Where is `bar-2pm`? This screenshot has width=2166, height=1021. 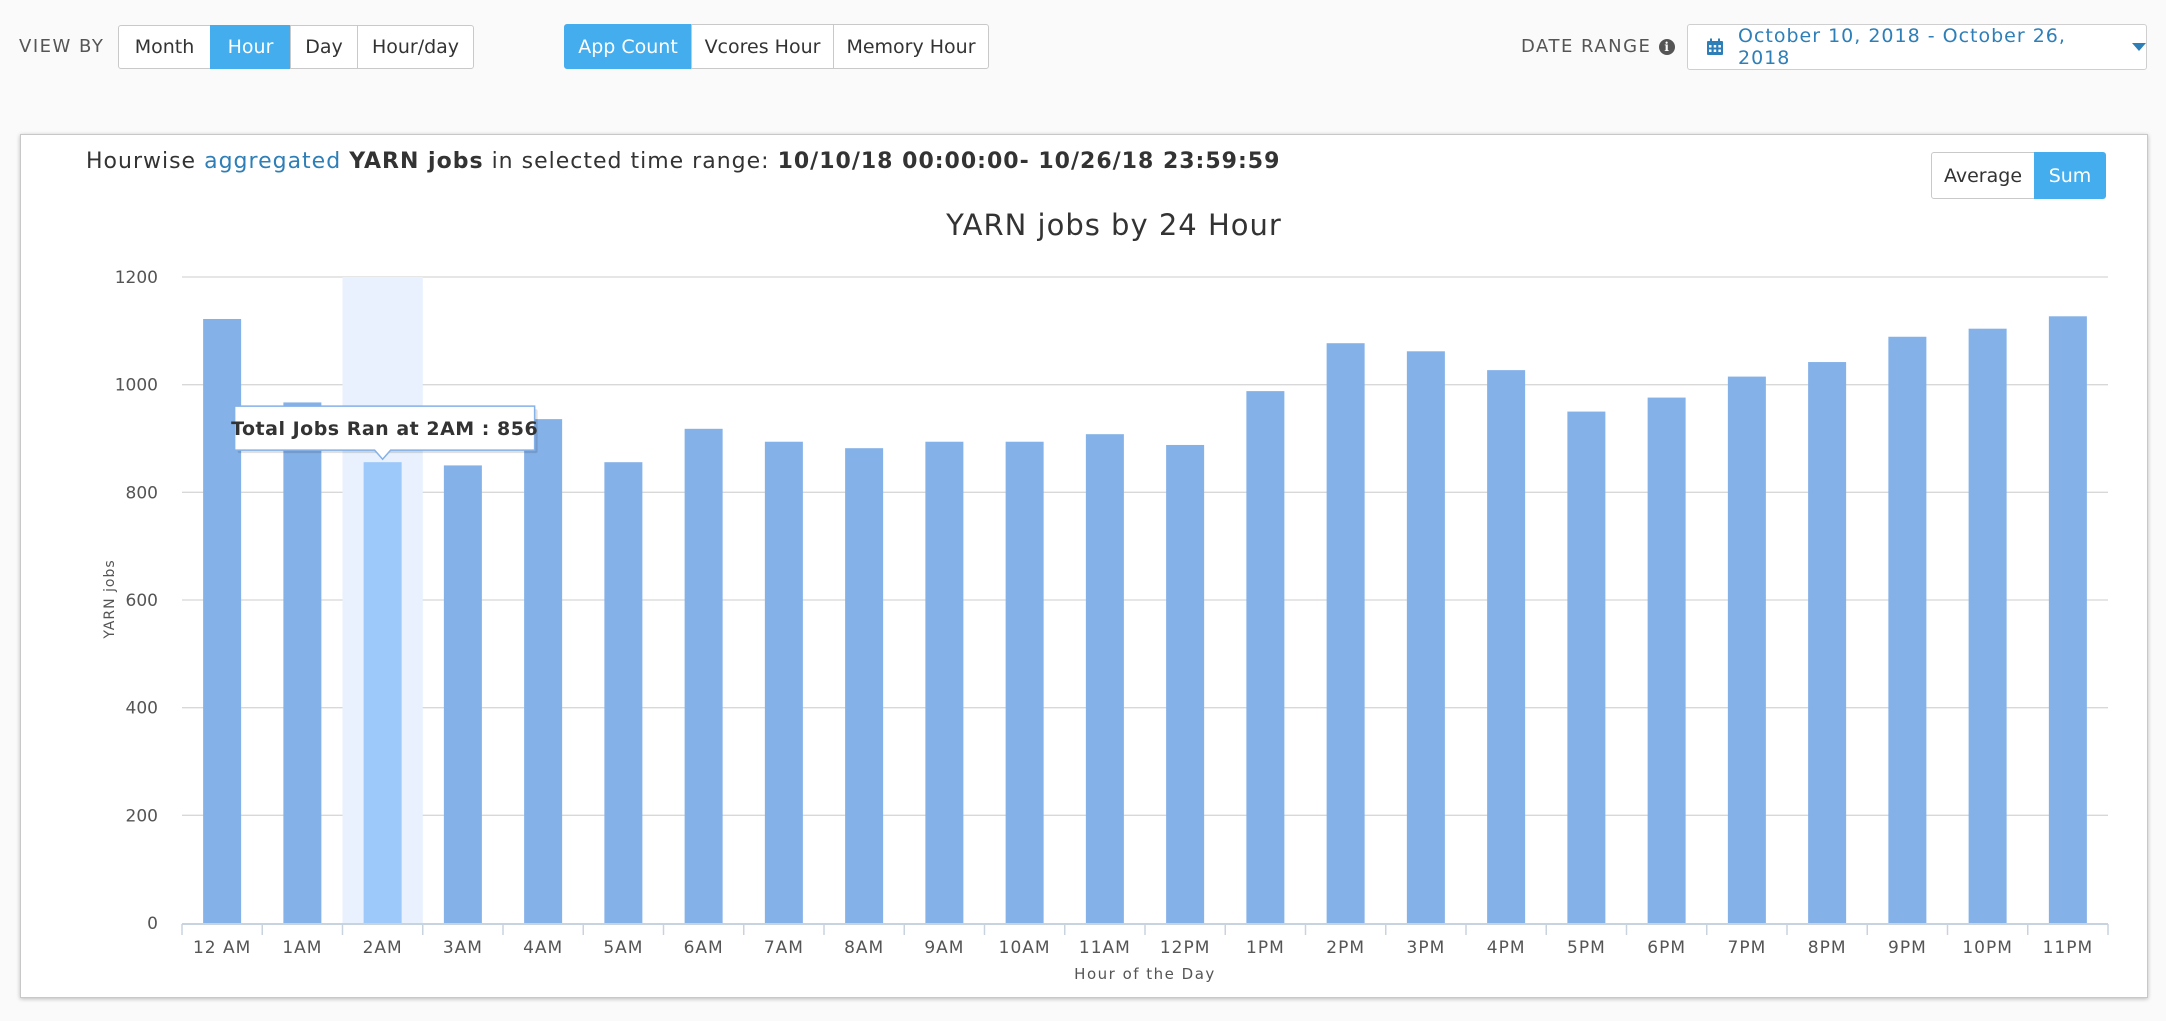
bar-2pm is located at coordinates (1345, 633).